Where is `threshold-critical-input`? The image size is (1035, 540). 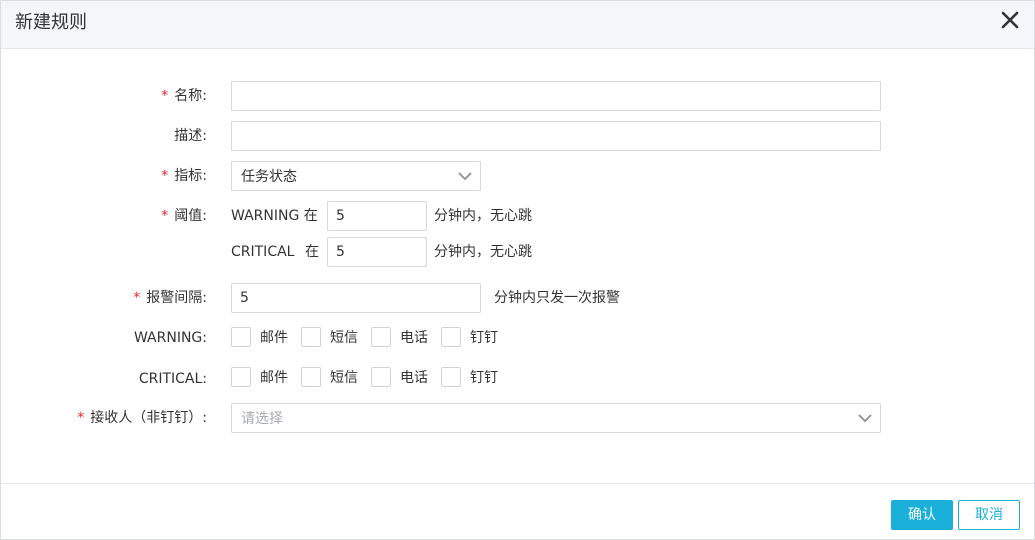 threshold-critical-input is located at coordinates (377, 252).